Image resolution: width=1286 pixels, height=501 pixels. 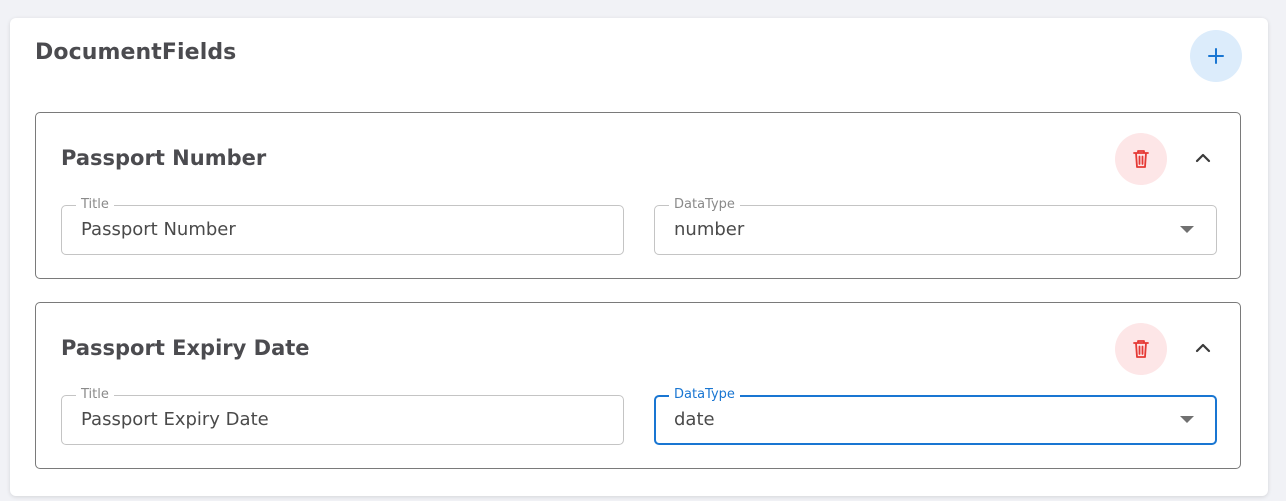 What do you see at coordinates (136, 52) in the screenshot?
I see `panel-title: DocumentFields` at bounding box center [136, 52].